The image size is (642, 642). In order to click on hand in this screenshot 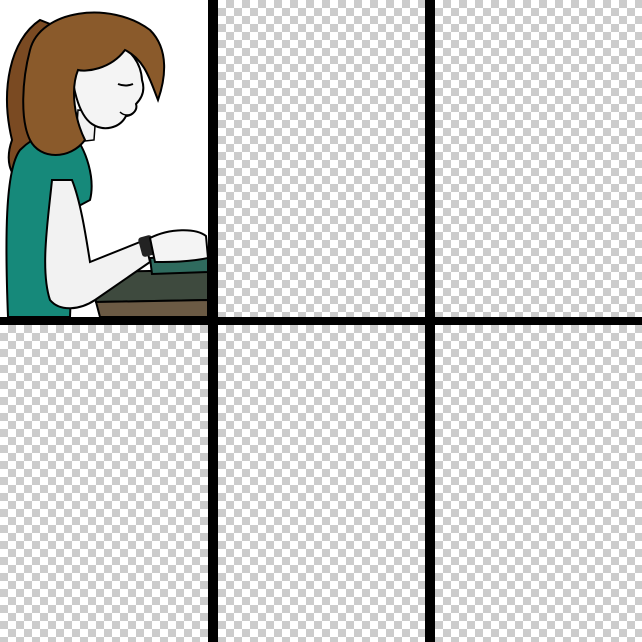, I will do `click(178, 246)`.